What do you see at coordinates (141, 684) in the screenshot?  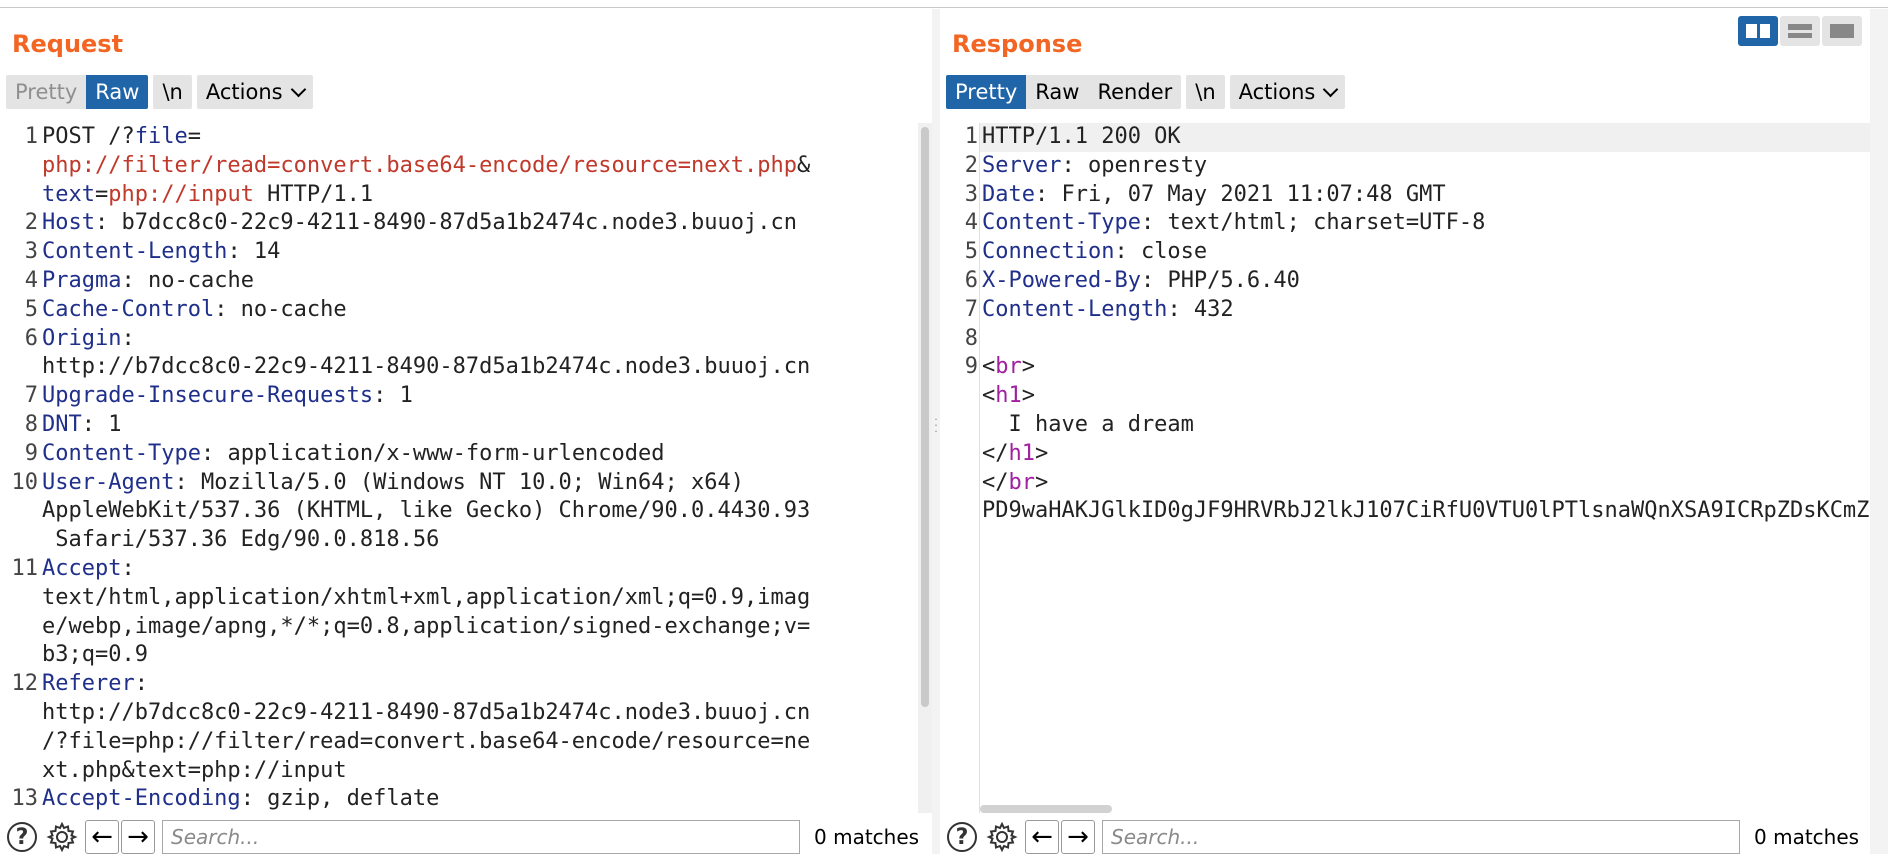 I see `code-text: :` at bounding box center [141, 684].